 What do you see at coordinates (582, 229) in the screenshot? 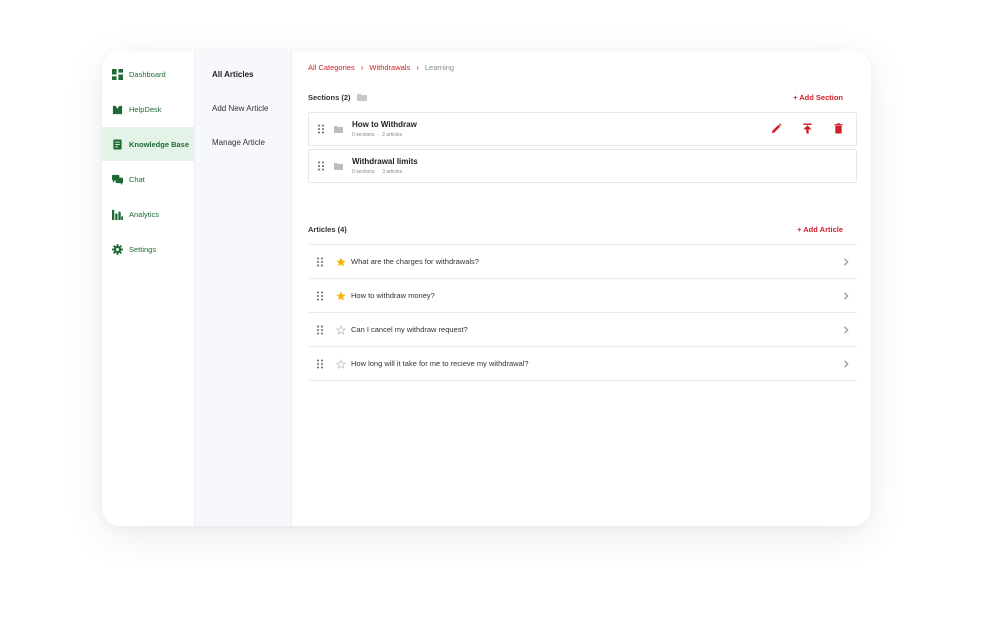
I see `articles-header: Articles (4) + Add Article` at bounding box center [582, 229].